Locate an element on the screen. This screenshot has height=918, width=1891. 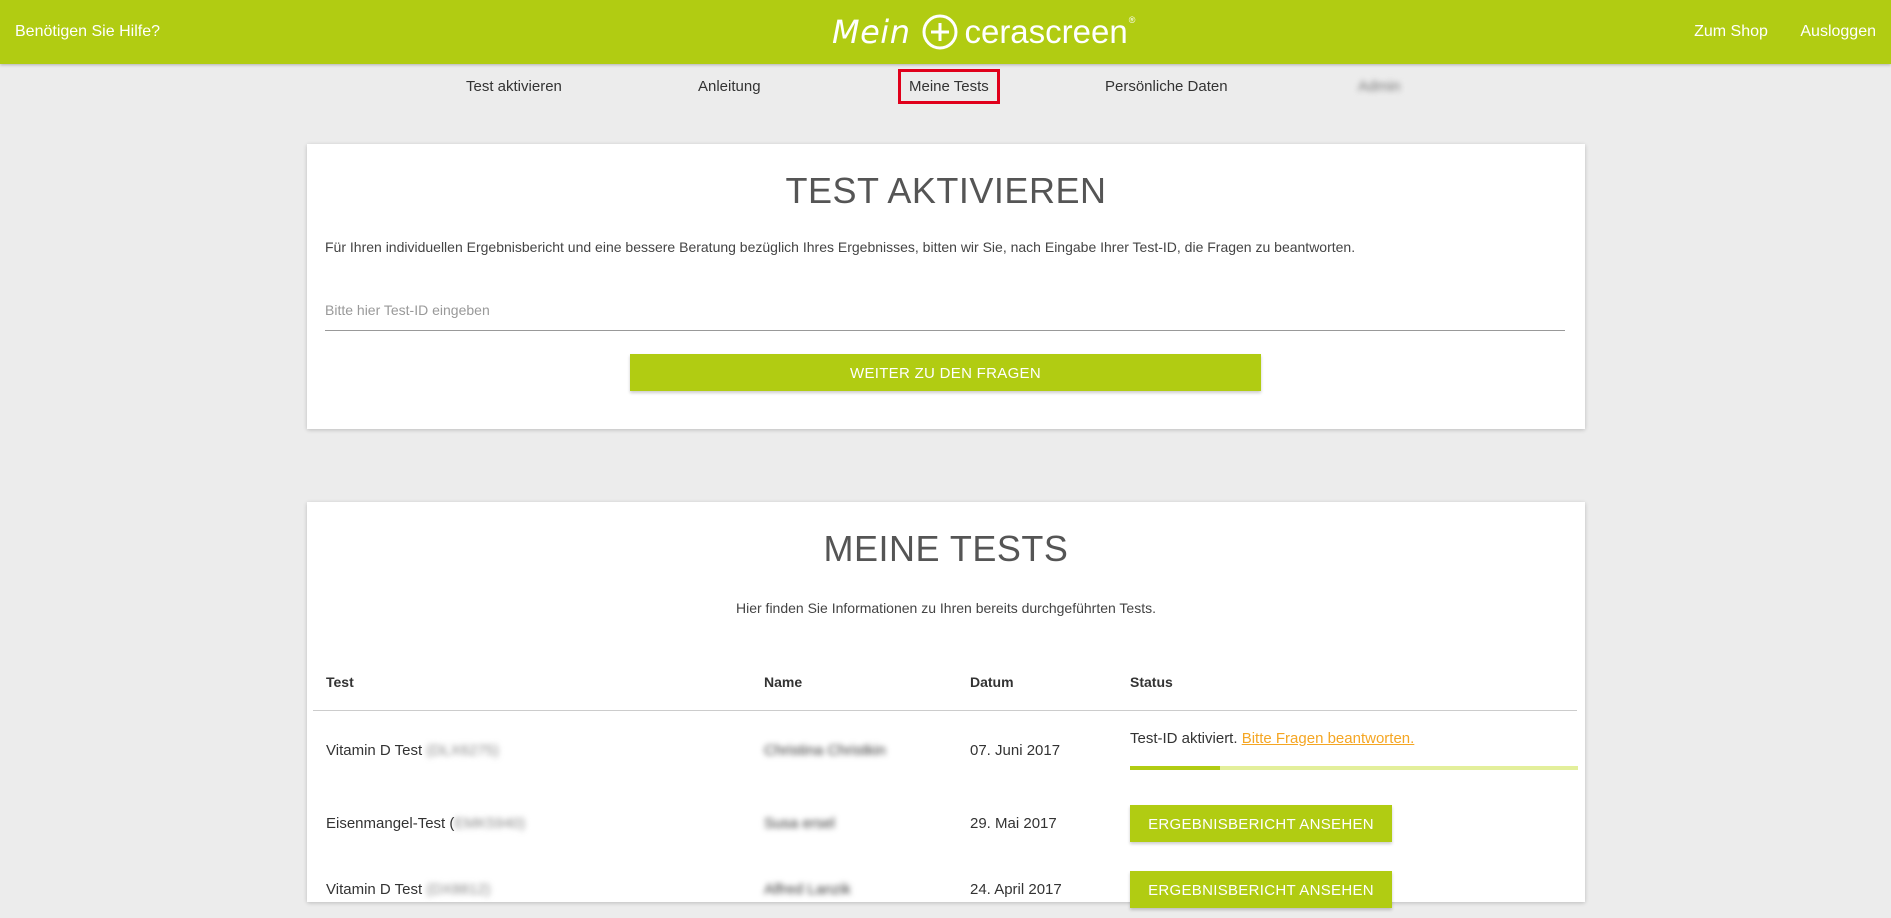
test-id-blurred: EMK5940) is located at coordinates (490, 823).